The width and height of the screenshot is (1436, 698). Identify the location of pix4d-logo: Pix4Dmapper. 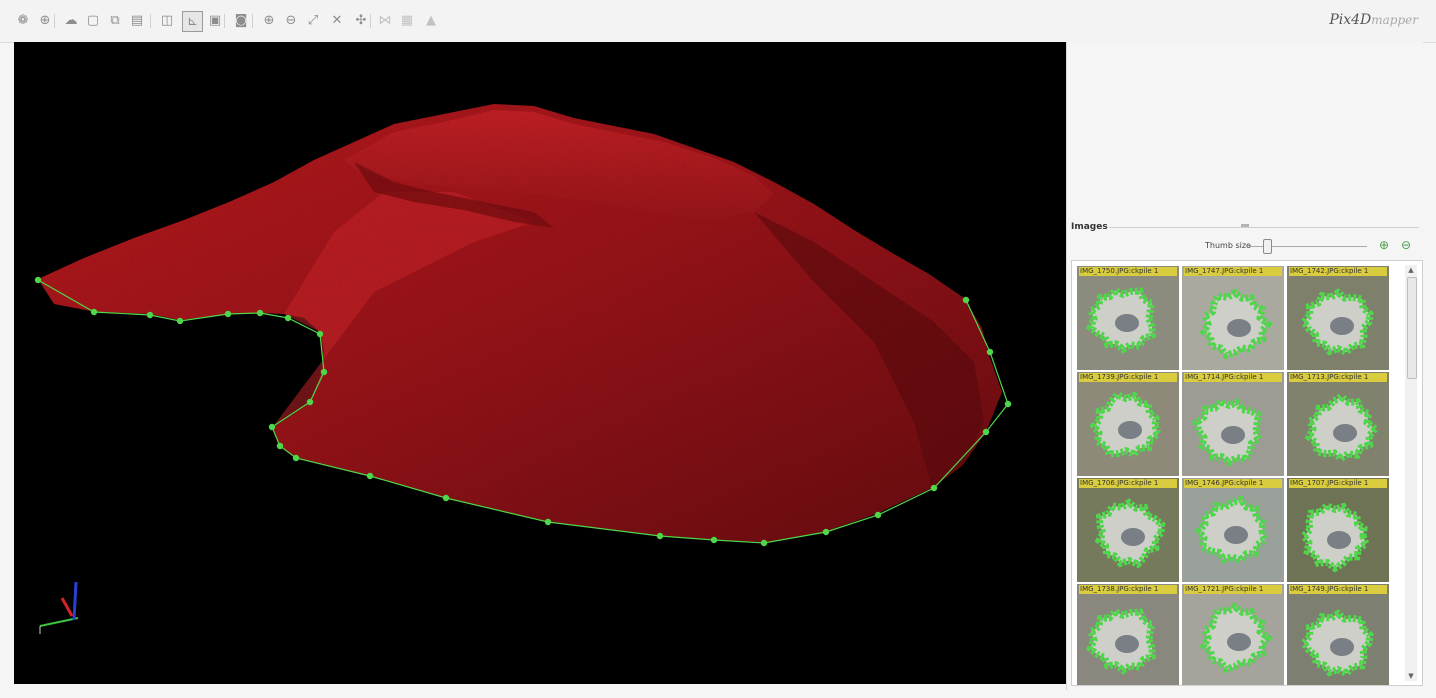
(1373, 20).